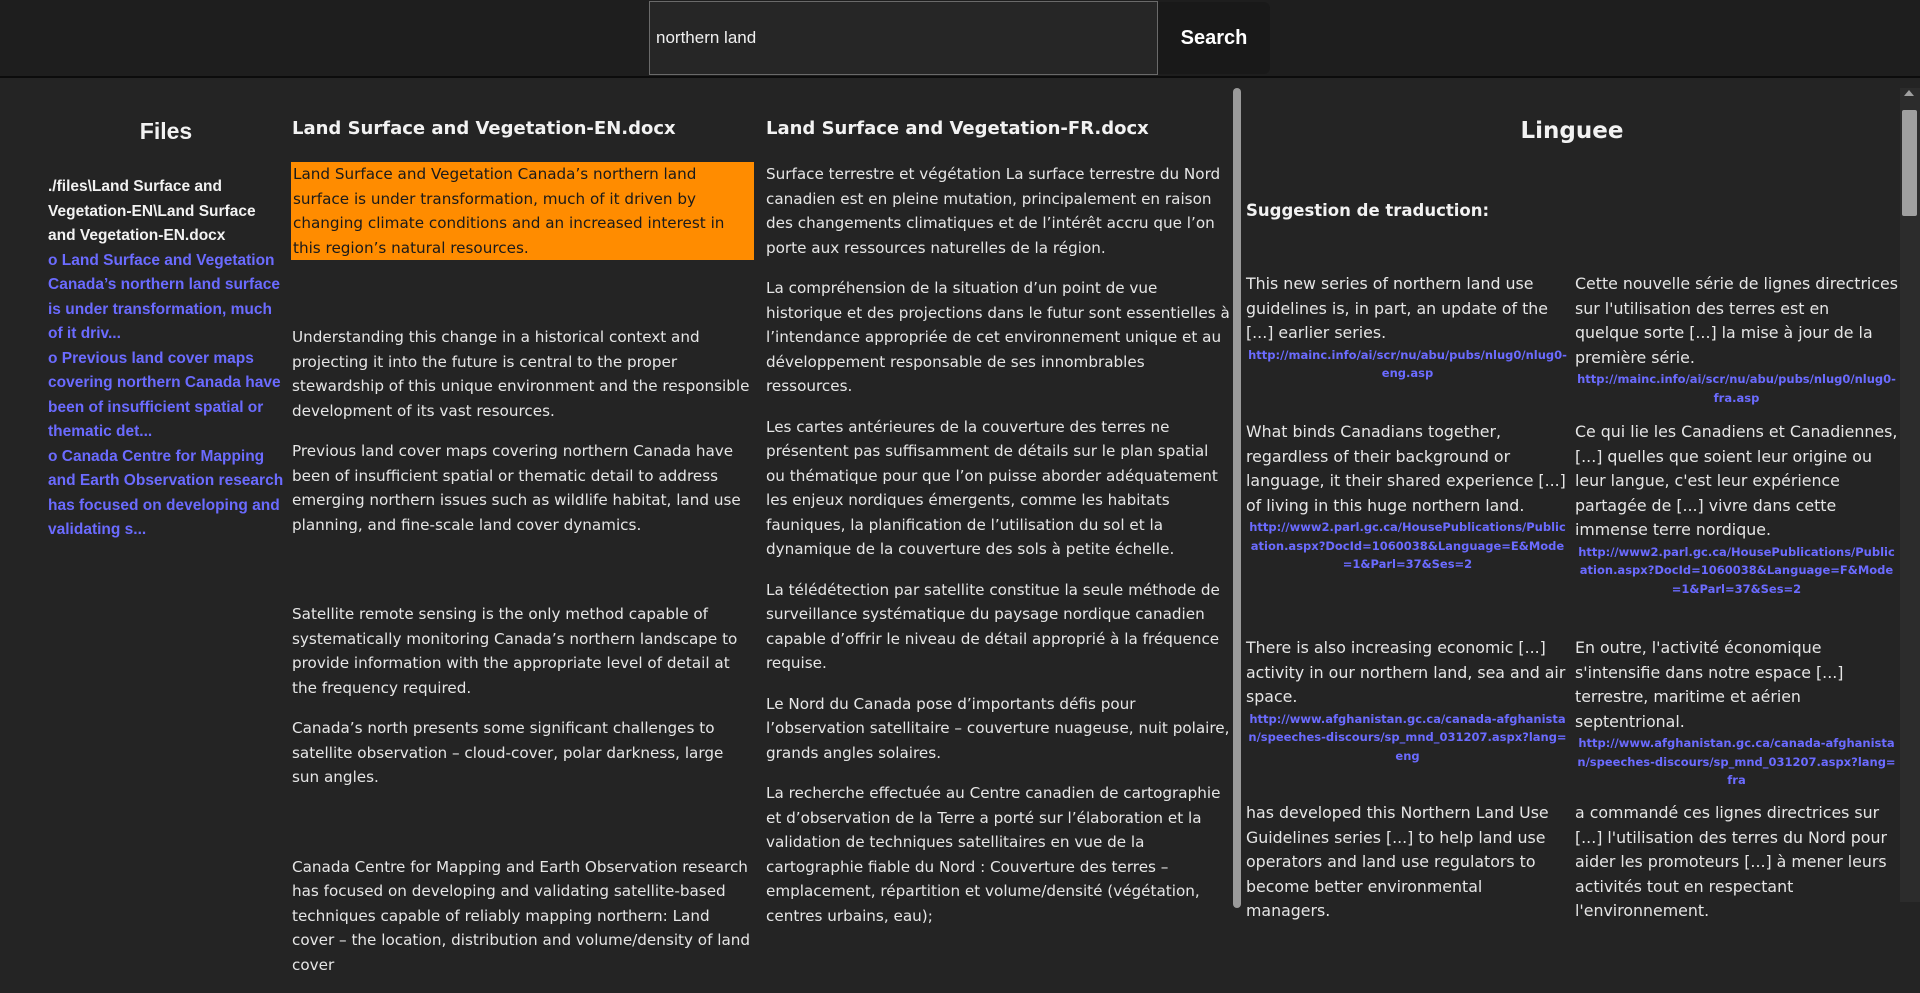 The height and width of the screenshot is (993, 1920). Describe the element at coordinates (957, 128) in the screenshot. I see `french-document-title: Land Surface and Vegetation-FR.docx` at that location.